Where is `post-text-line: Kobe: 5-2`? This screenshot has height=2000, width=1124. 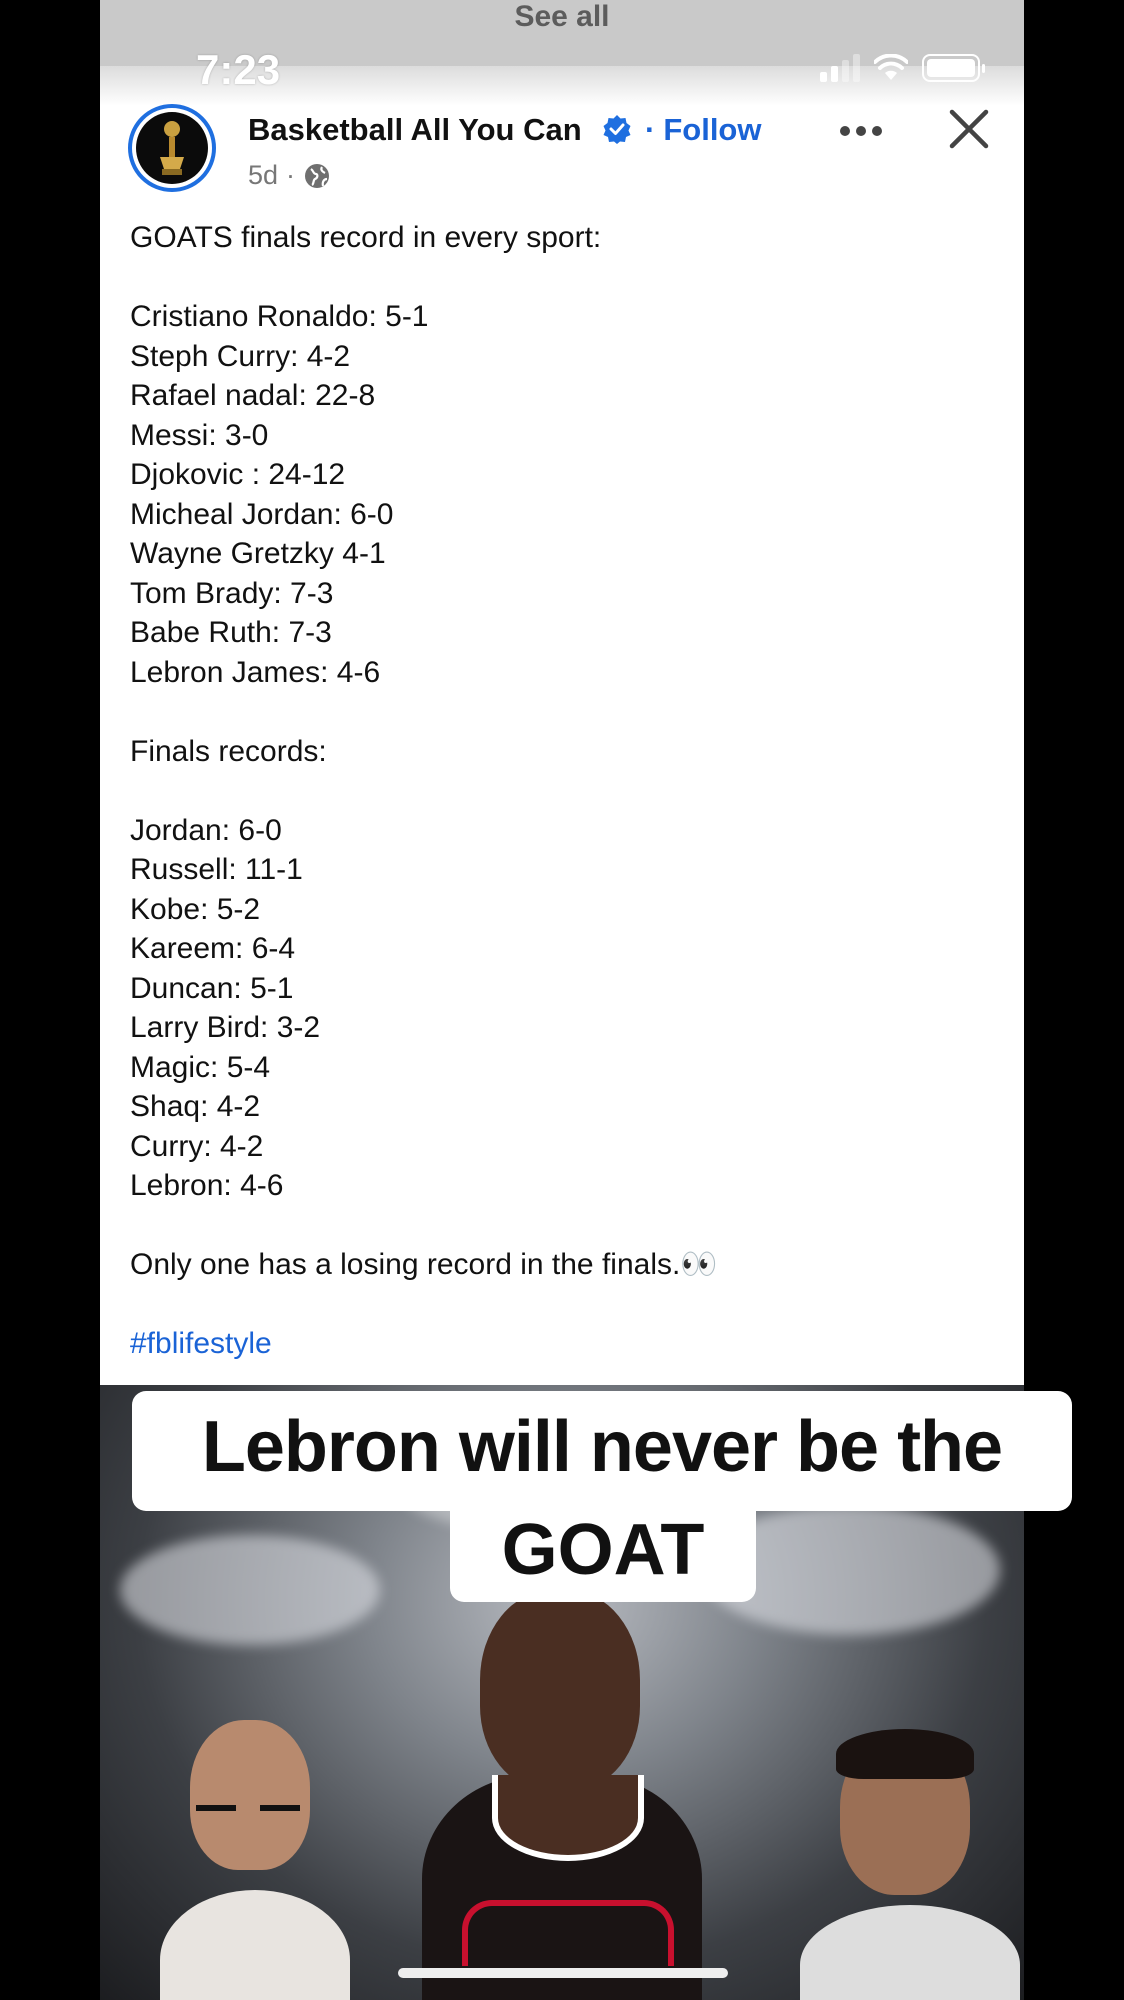
post-text-line: Kobe: 5-2 is located at coordinates (195, 909).